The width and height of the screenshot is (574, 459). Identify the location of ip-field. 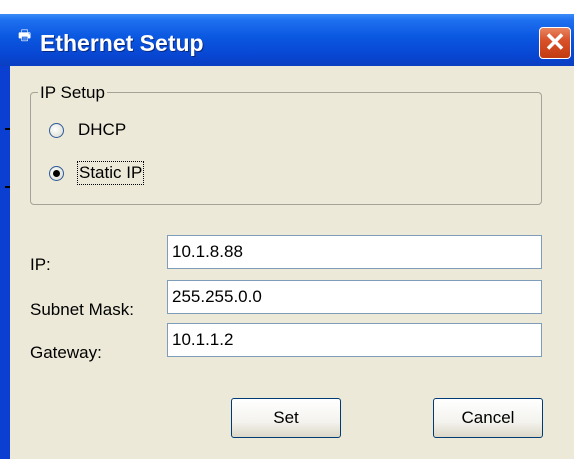
(354, 252).